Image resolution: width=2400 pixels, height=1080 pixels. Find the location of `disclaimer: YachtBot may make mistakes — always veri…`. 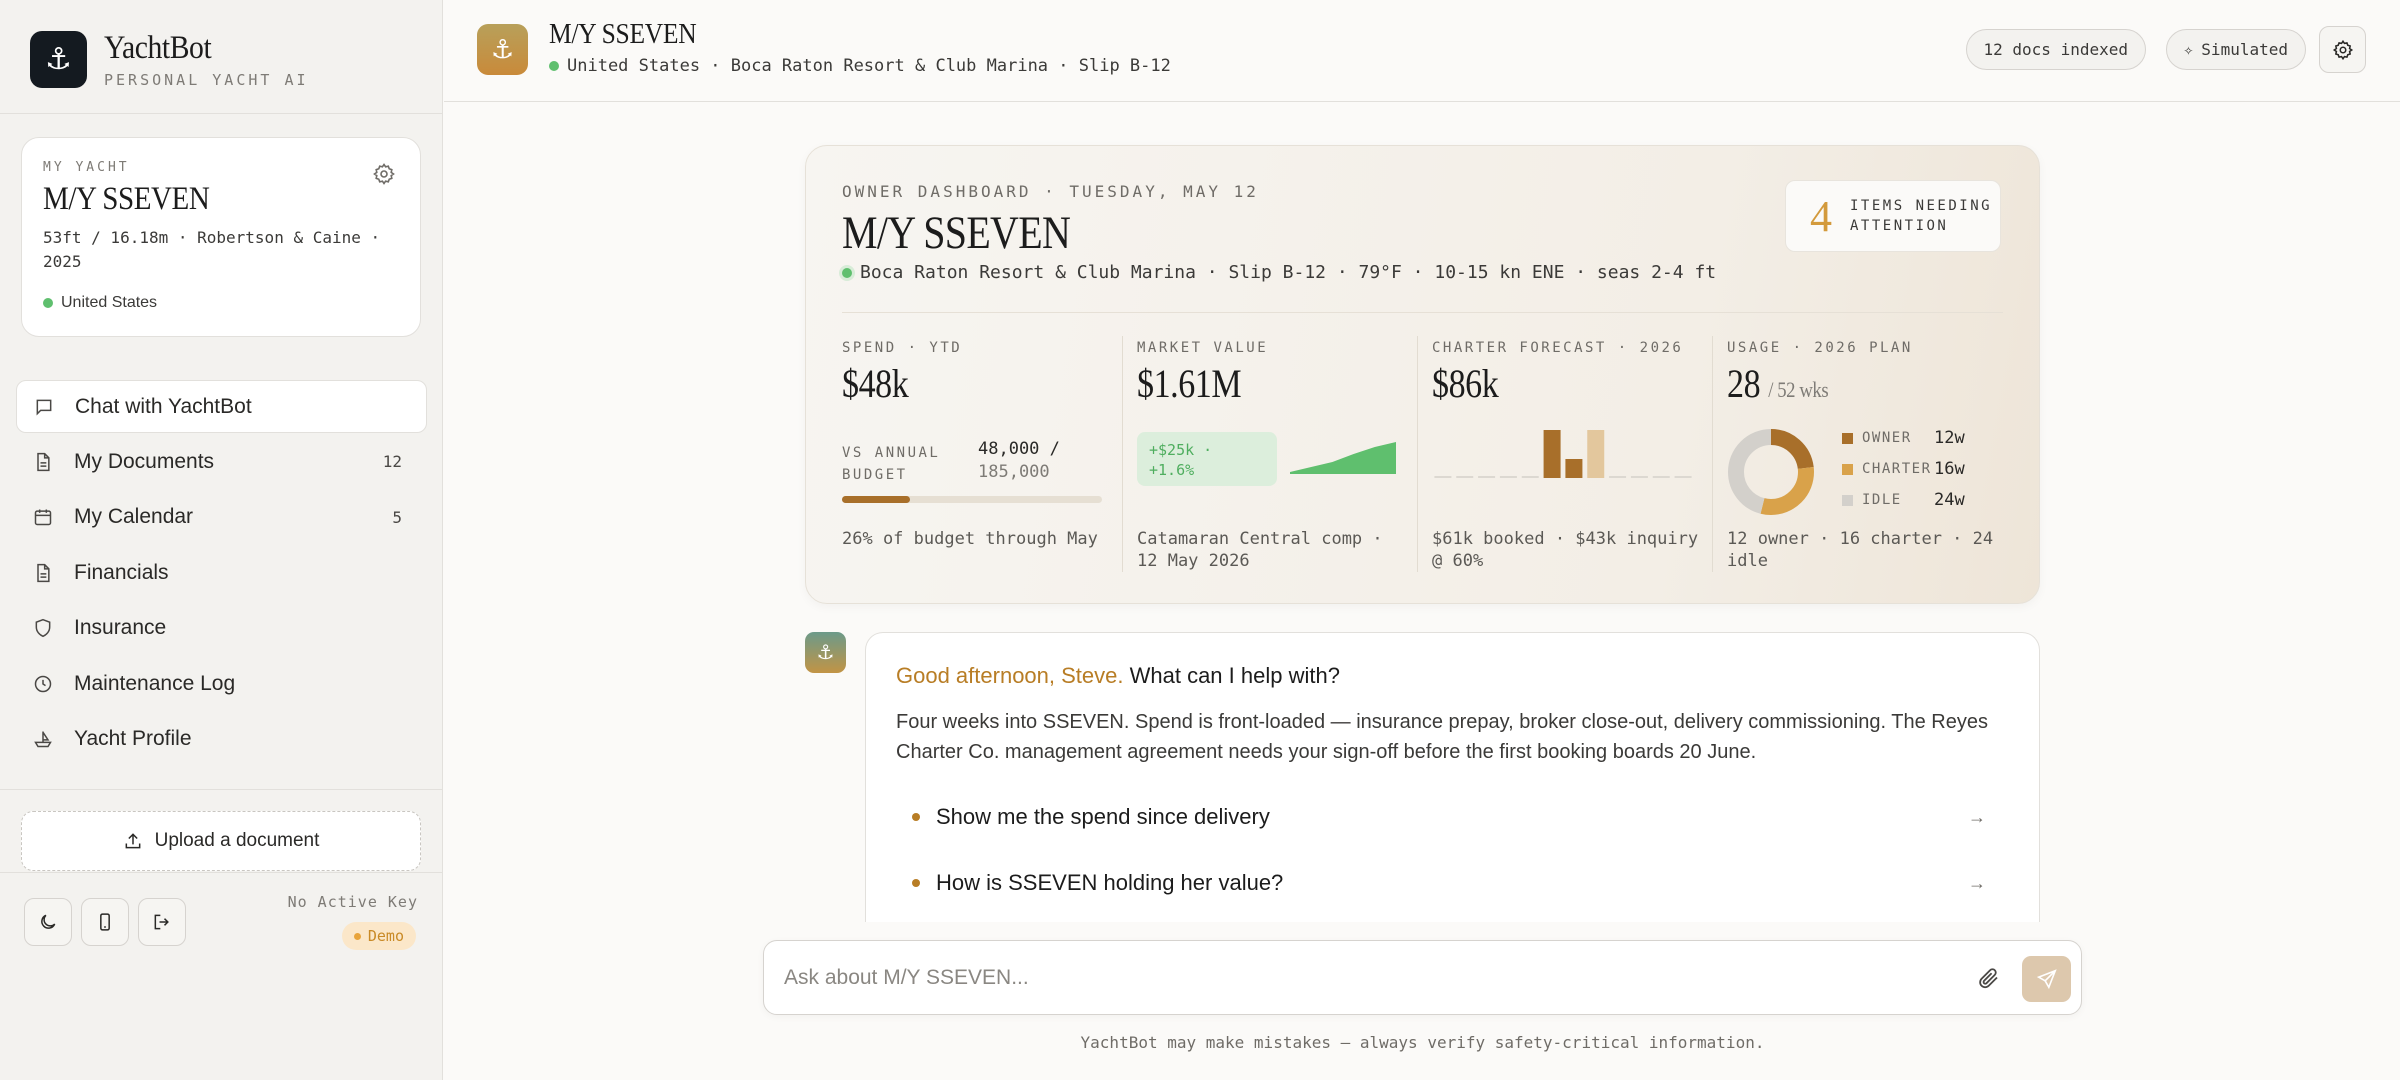

disclaimer: YachtBot may make mistakes — always veri… is located at coordinates (1422, 1042).